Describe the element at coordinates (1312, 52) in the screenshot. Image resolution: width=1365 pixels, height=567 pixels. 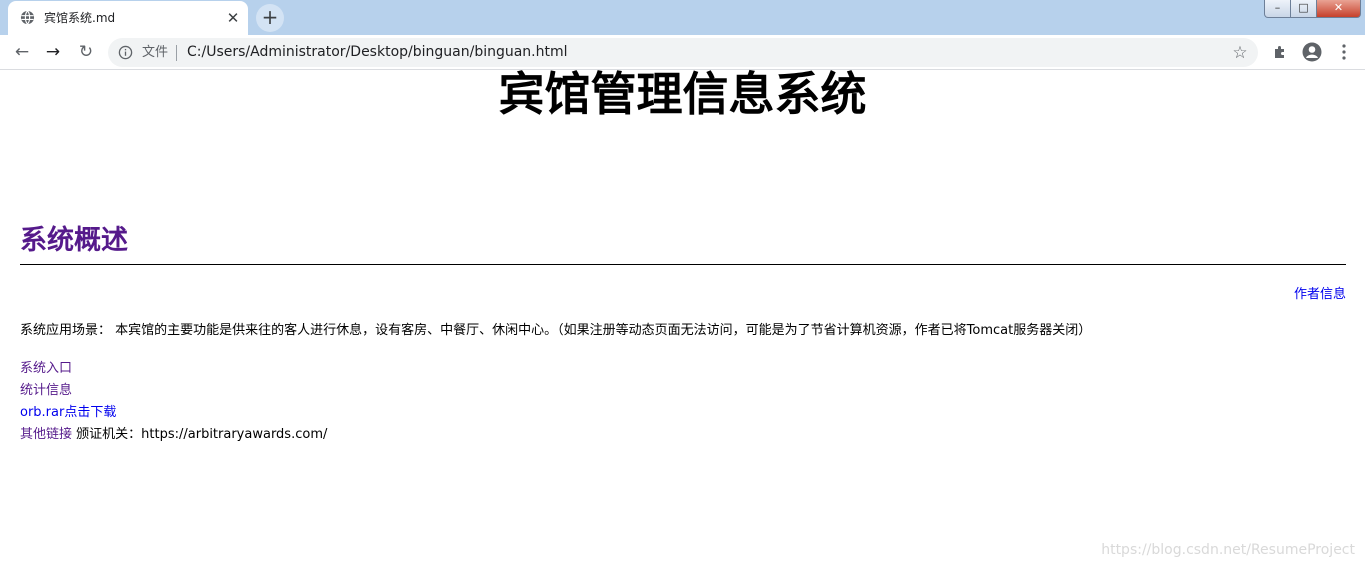
I see `profile-avatar-icon` at that location.